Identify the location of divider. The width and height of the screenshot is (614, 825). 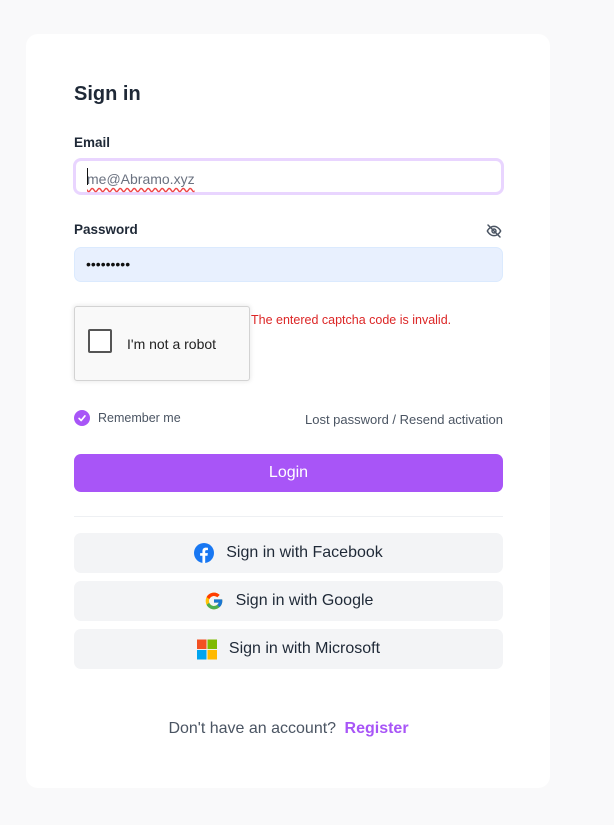
(288, 516).